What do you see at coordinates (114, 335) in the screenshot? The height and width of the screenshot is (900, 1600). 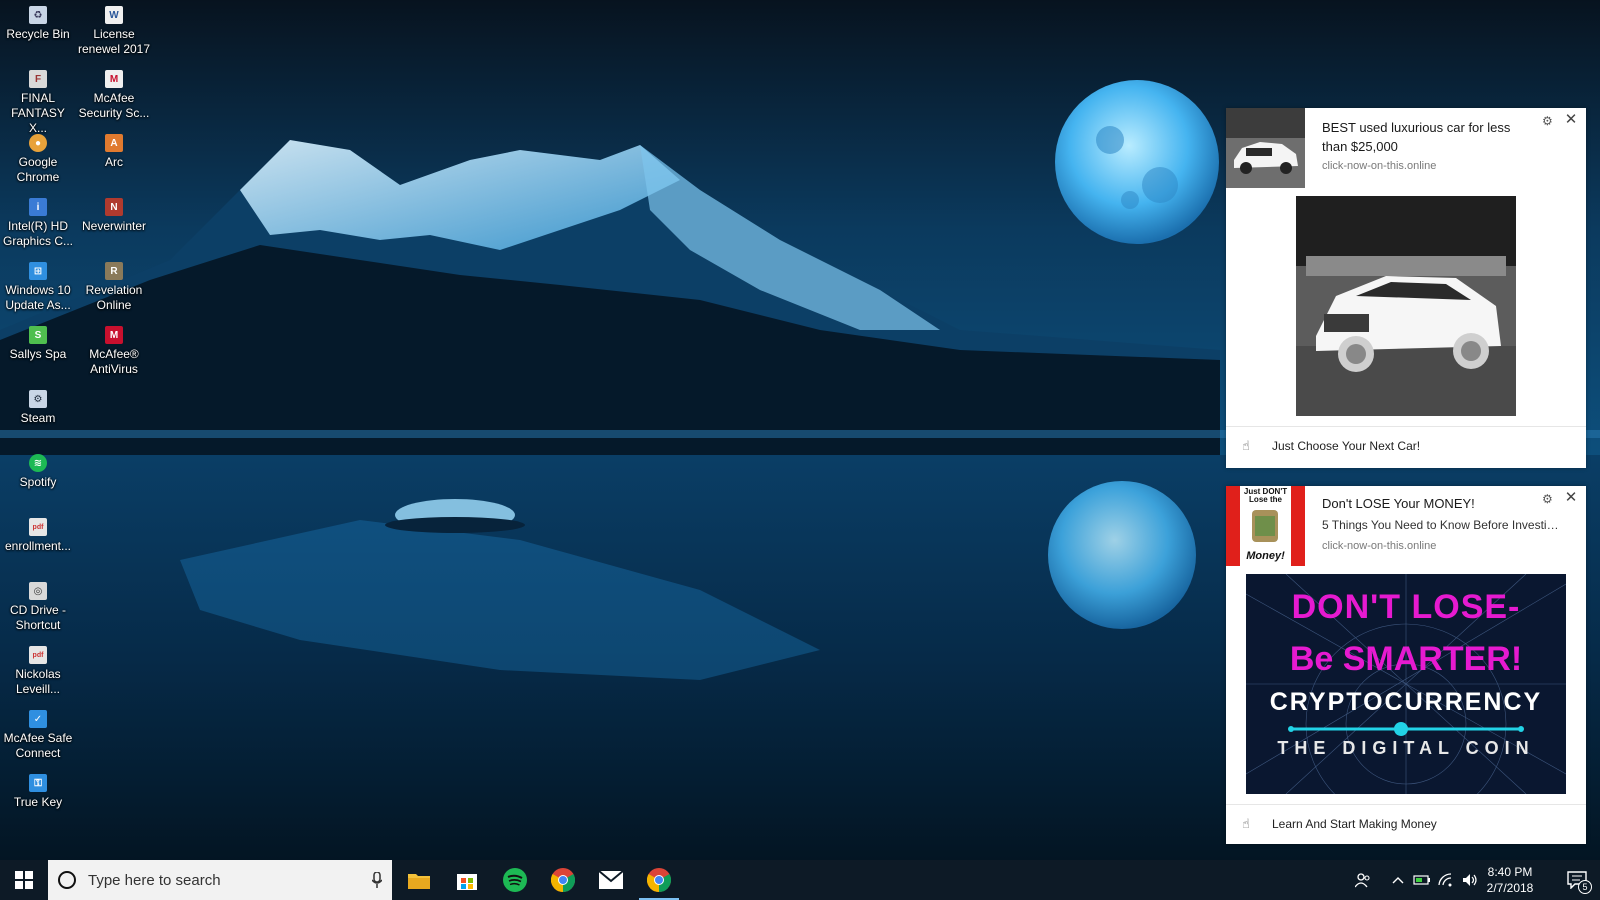 I see `mcafee-antivirus-icon: M` at bounding box center [114, 335].